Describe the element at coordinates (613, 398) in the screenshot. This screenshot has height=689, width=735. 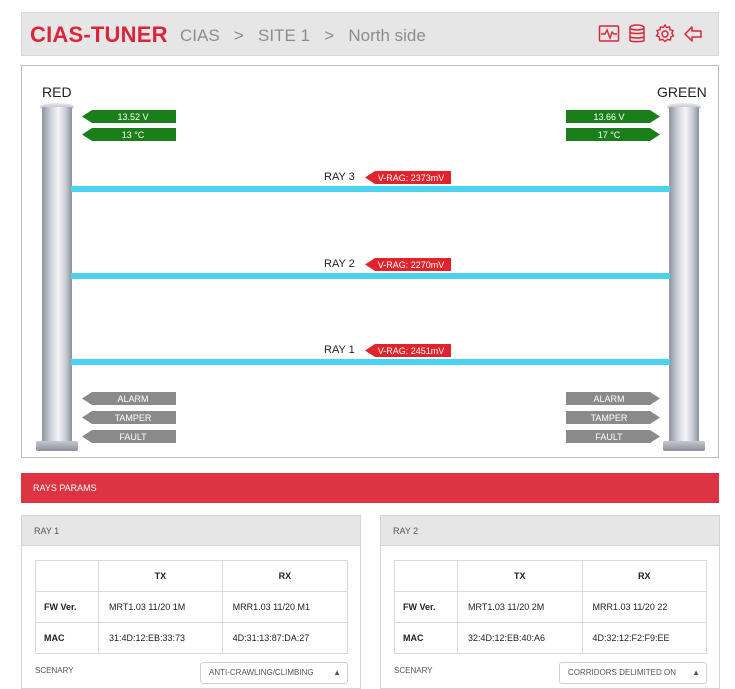
I see `right-alarm-badge: ALARM` at that location.